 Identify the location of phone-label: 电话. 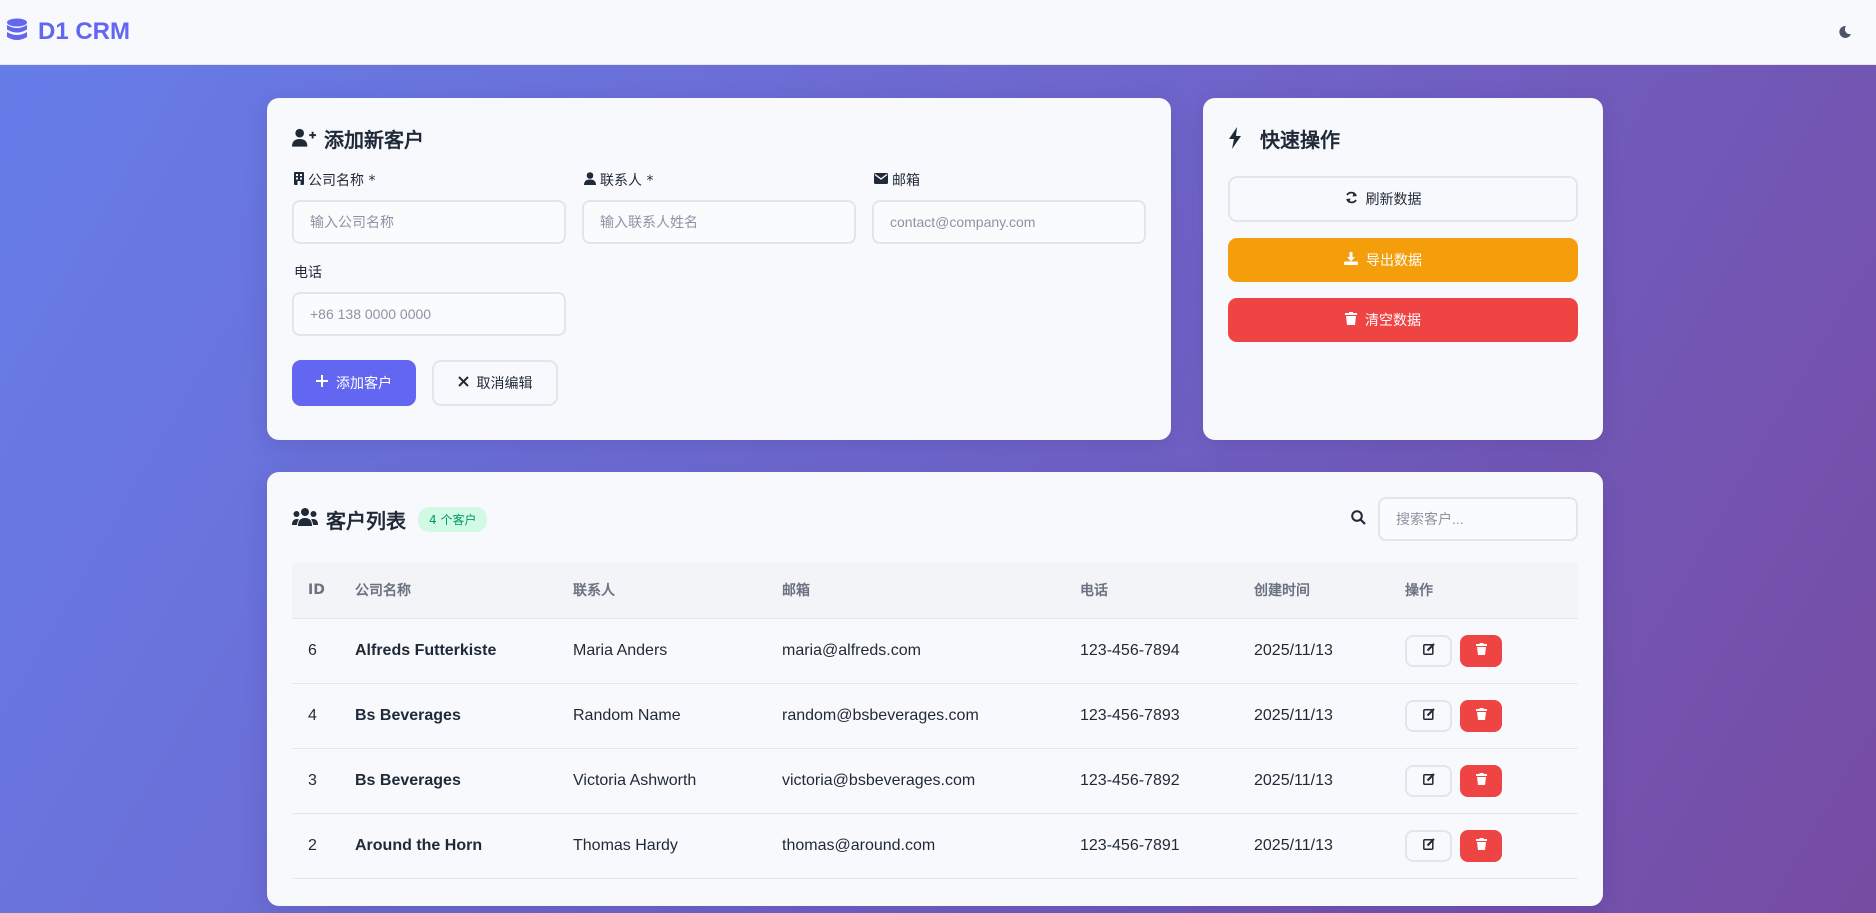
(308, 273).